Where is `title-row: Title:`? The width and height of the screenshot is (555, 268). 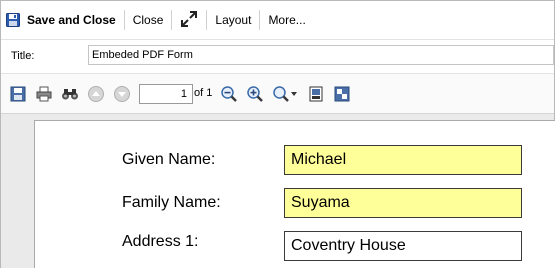 title-row: Title: is located at coordinates (277, 55).